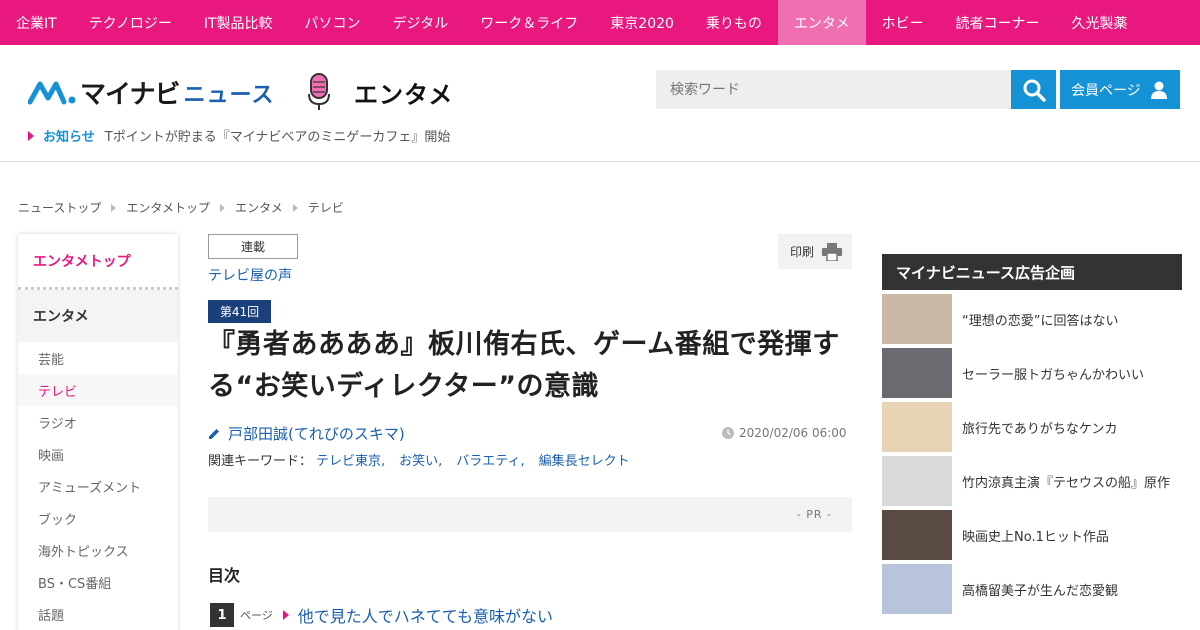 Image resolution: width=1200 pixels, height=630 pixels. I want to click on keyword-link: お笑い,, so click(420, 459).